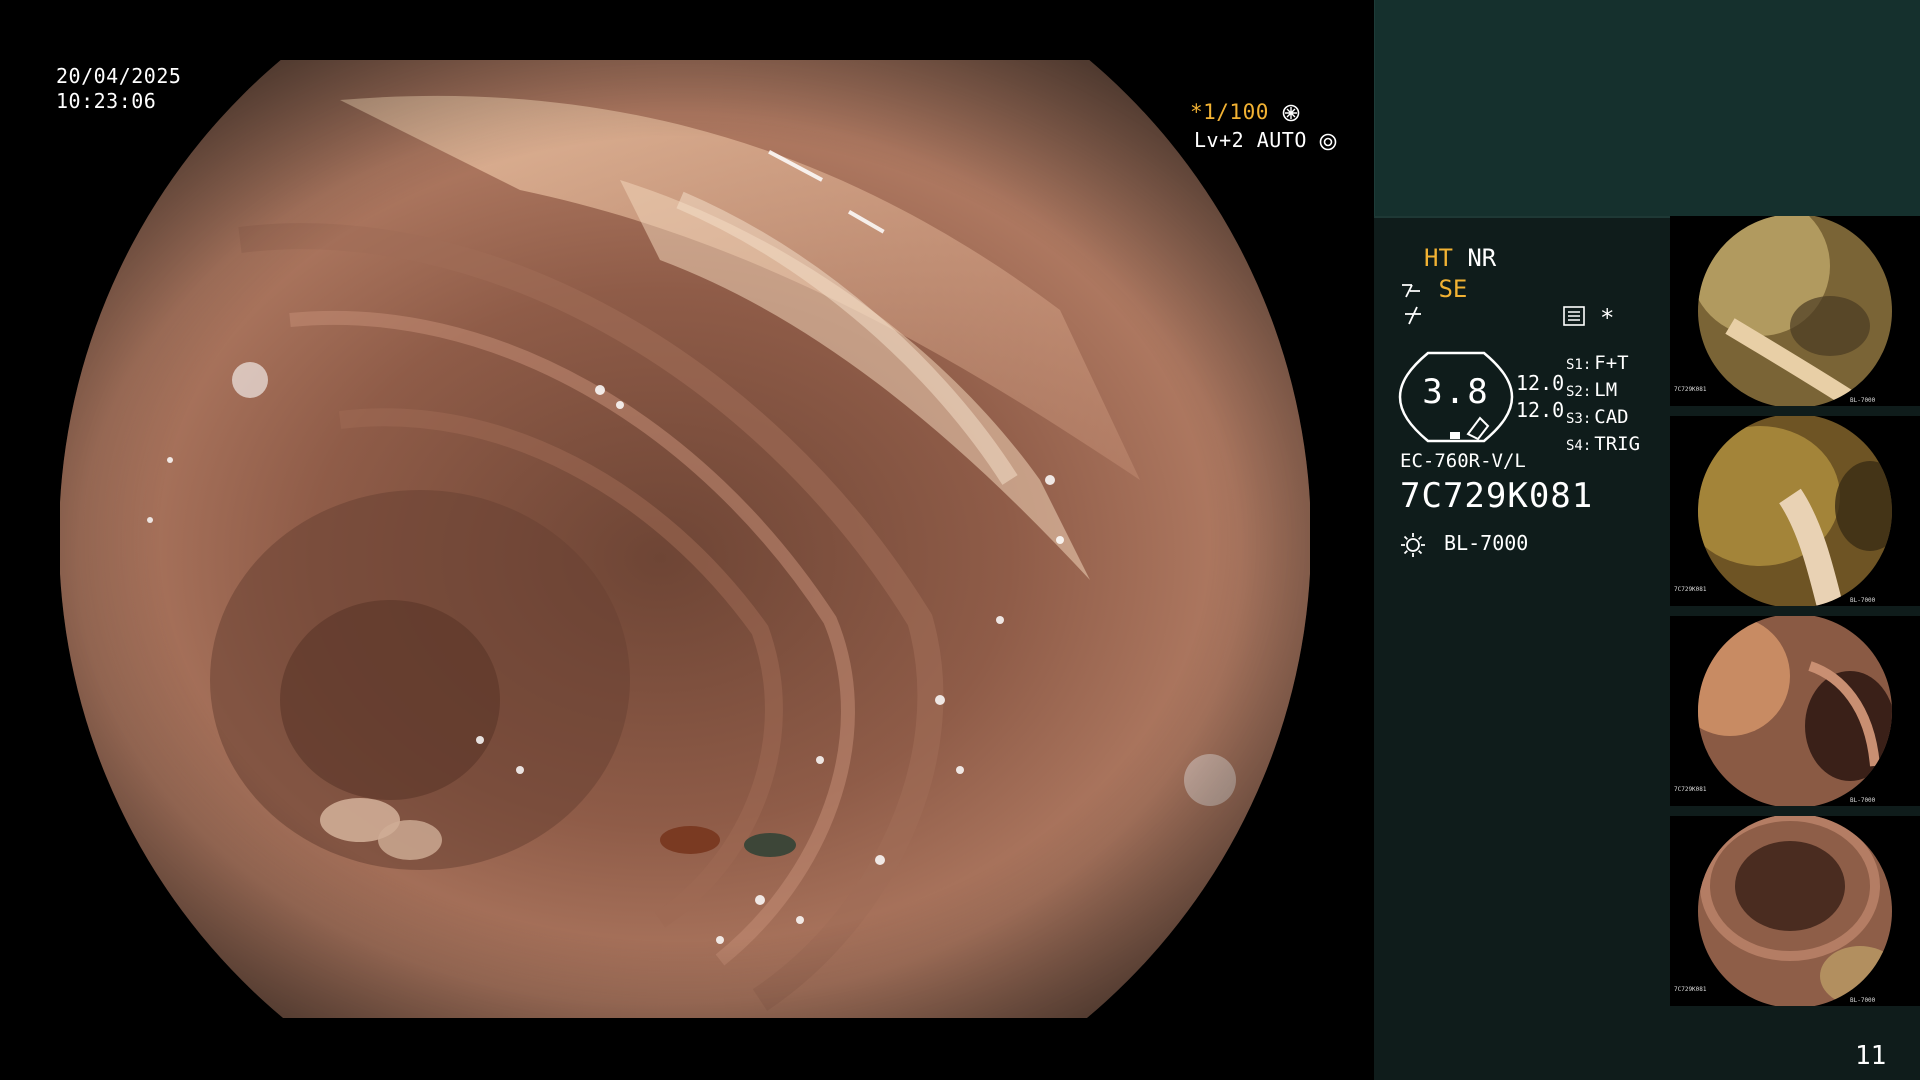 The height and width of the screenshot is (1080, 1920). What do you see at coordinates (1795, 311) in the screenshot?
I see `thumbnail-1: 7C729K081 BL-7000` at bounding box center [1795, 311].